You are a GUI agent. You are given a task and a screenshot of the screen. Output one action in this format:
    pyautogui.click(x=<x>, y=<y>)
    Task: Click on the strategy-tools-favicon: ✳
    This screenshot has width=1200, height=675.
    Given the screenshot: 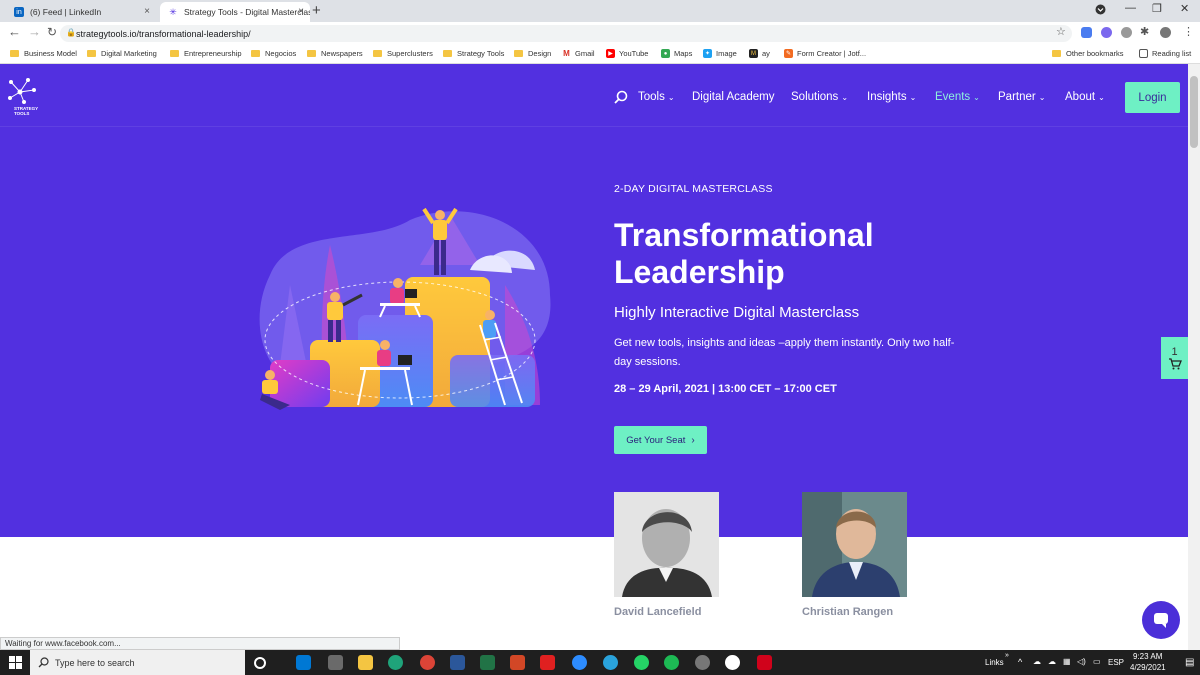 What is the action you would take?
    pyautogui.click(x=173, y=11)
    